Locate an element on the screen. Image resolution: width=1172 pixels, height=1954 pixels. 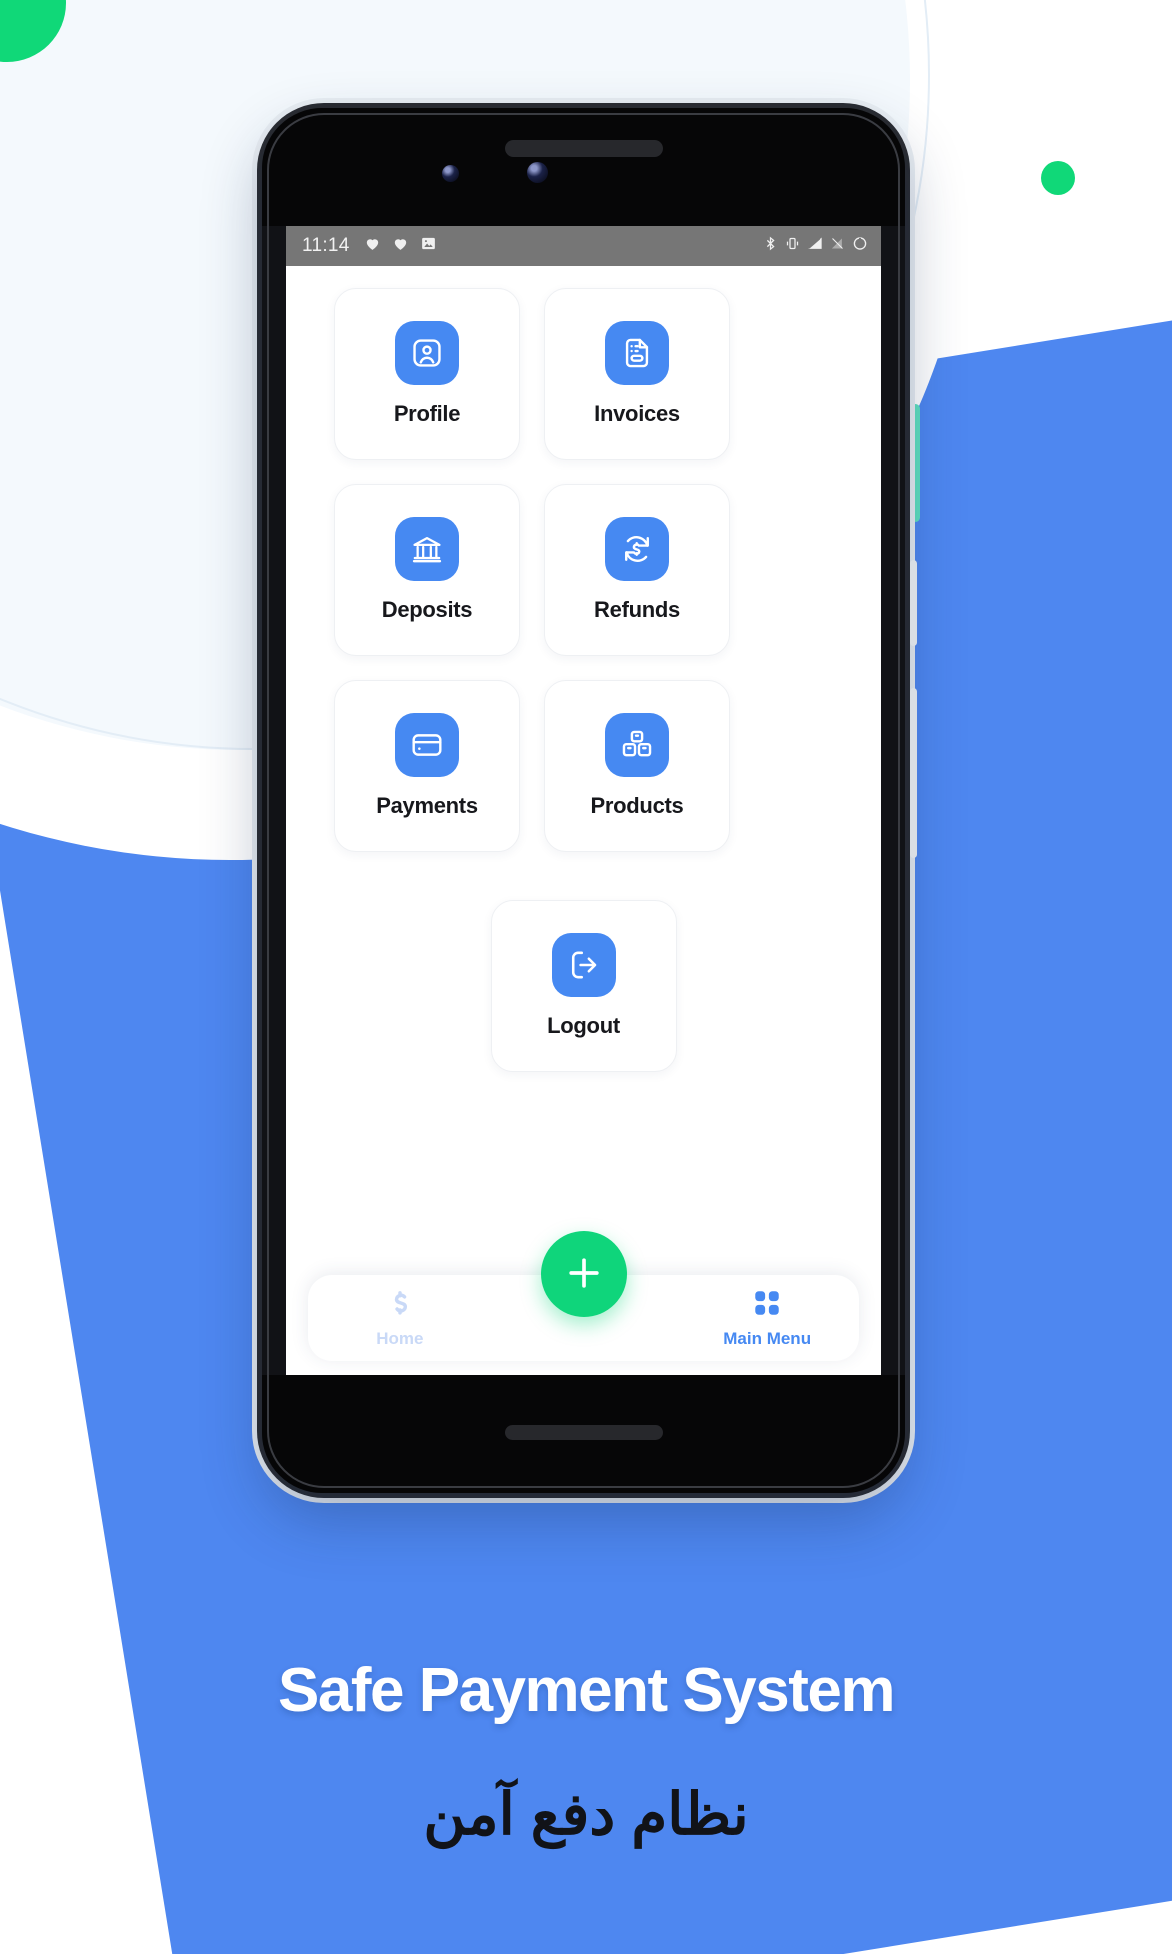
nav-item-label: Home is located at coordinates (400, 1338).